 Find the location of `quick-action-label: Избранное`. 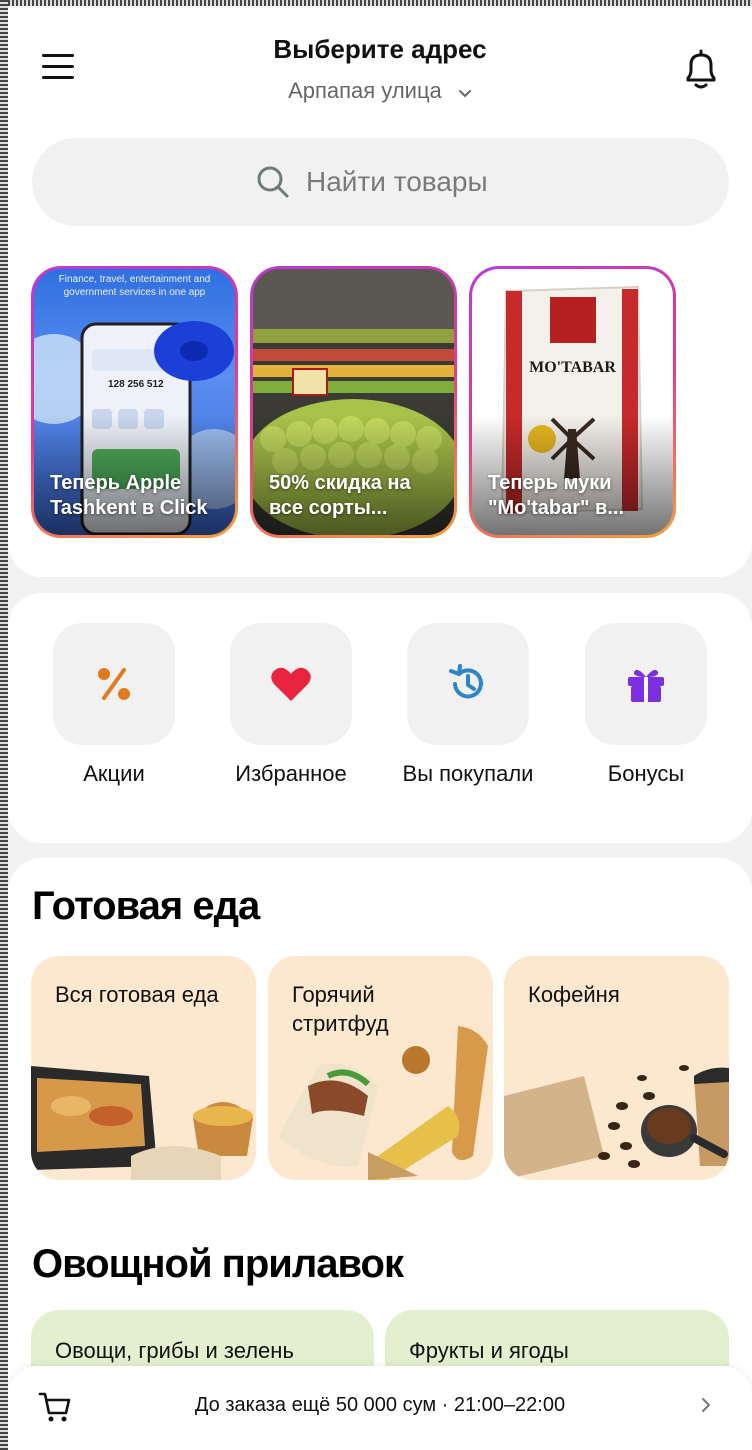

quick-action-label: Избранное is located at coordinates (291, 773).